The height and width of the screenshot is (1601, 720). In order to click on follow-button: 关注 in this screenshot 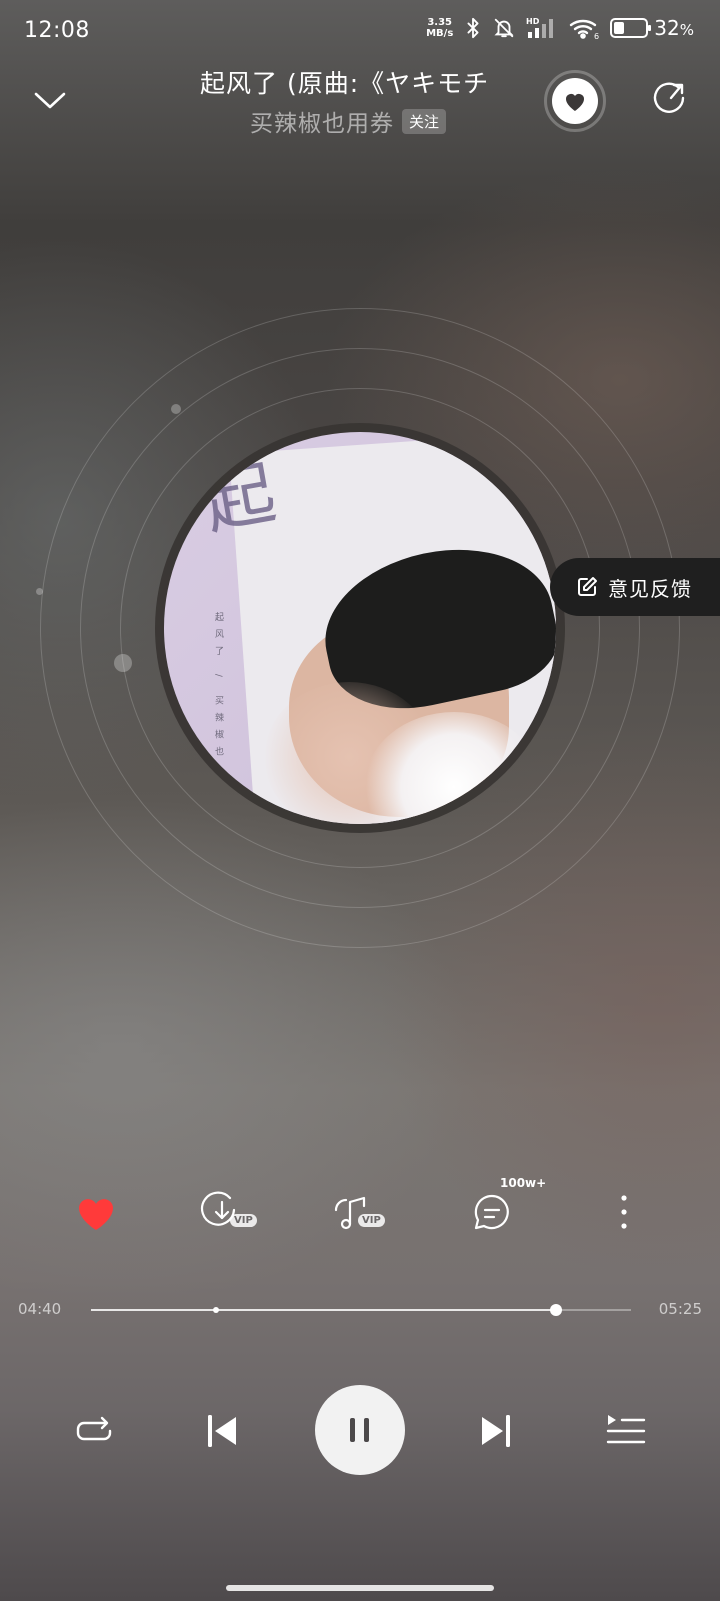, I will do `click(424, 121)`.